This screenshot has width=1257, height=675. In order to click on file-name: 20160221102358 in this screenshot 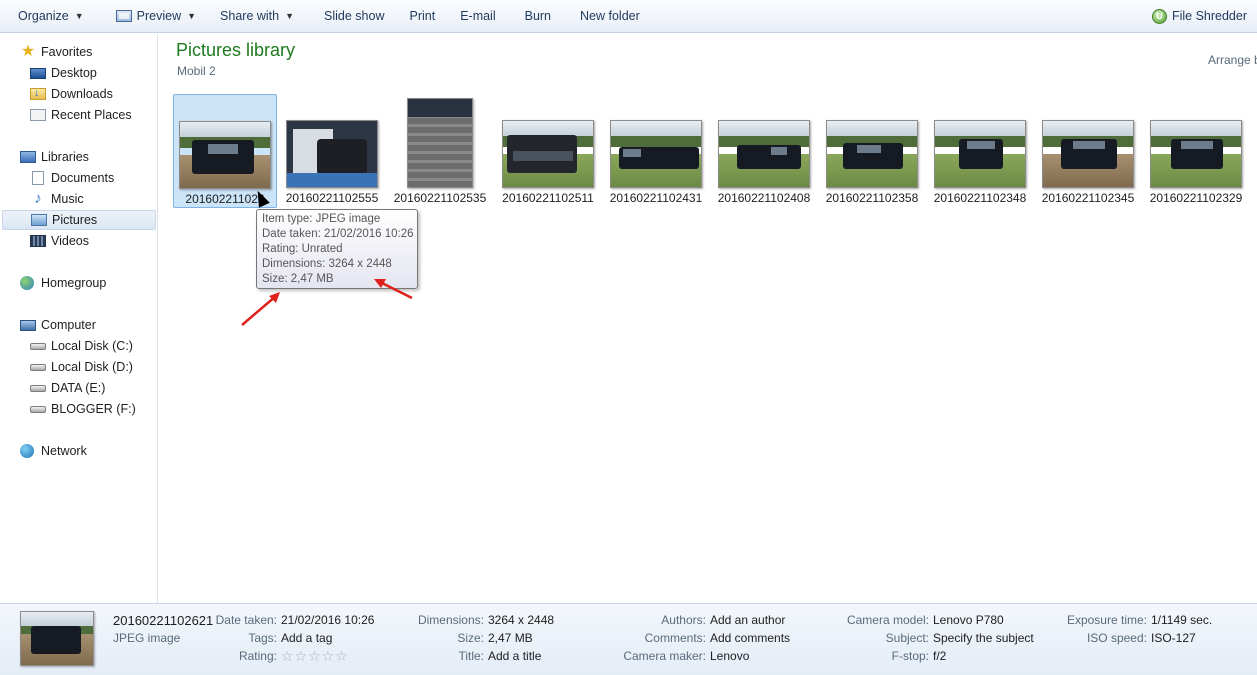, I will do `click(872, 198)`.